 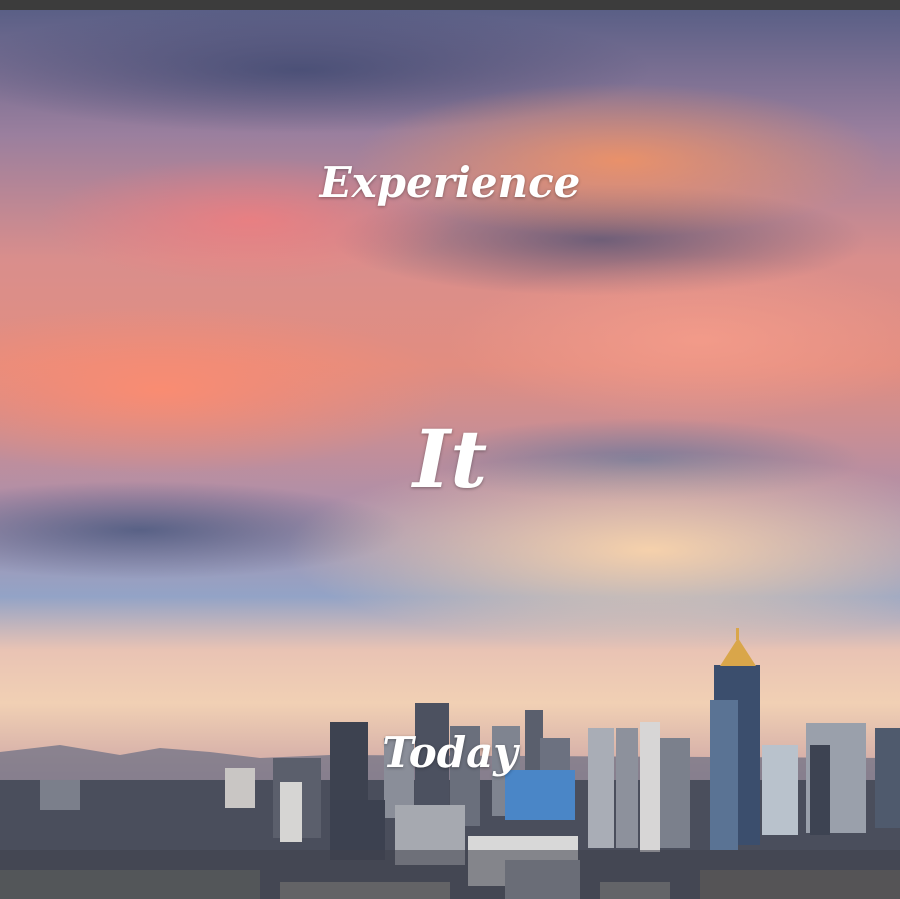 I want to click on headline-experience: Experience, so click(x=450, y=182).